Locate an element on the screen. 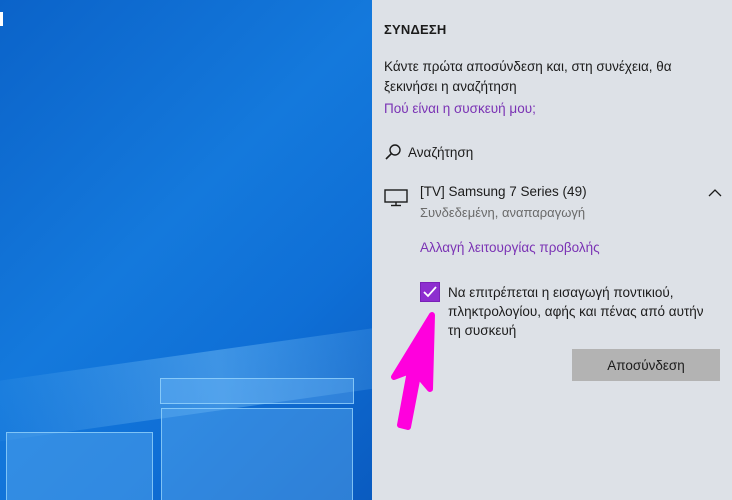 This screenshot has height=500, width=732. allow-input-checkbox is located at coordinates (430, 292).